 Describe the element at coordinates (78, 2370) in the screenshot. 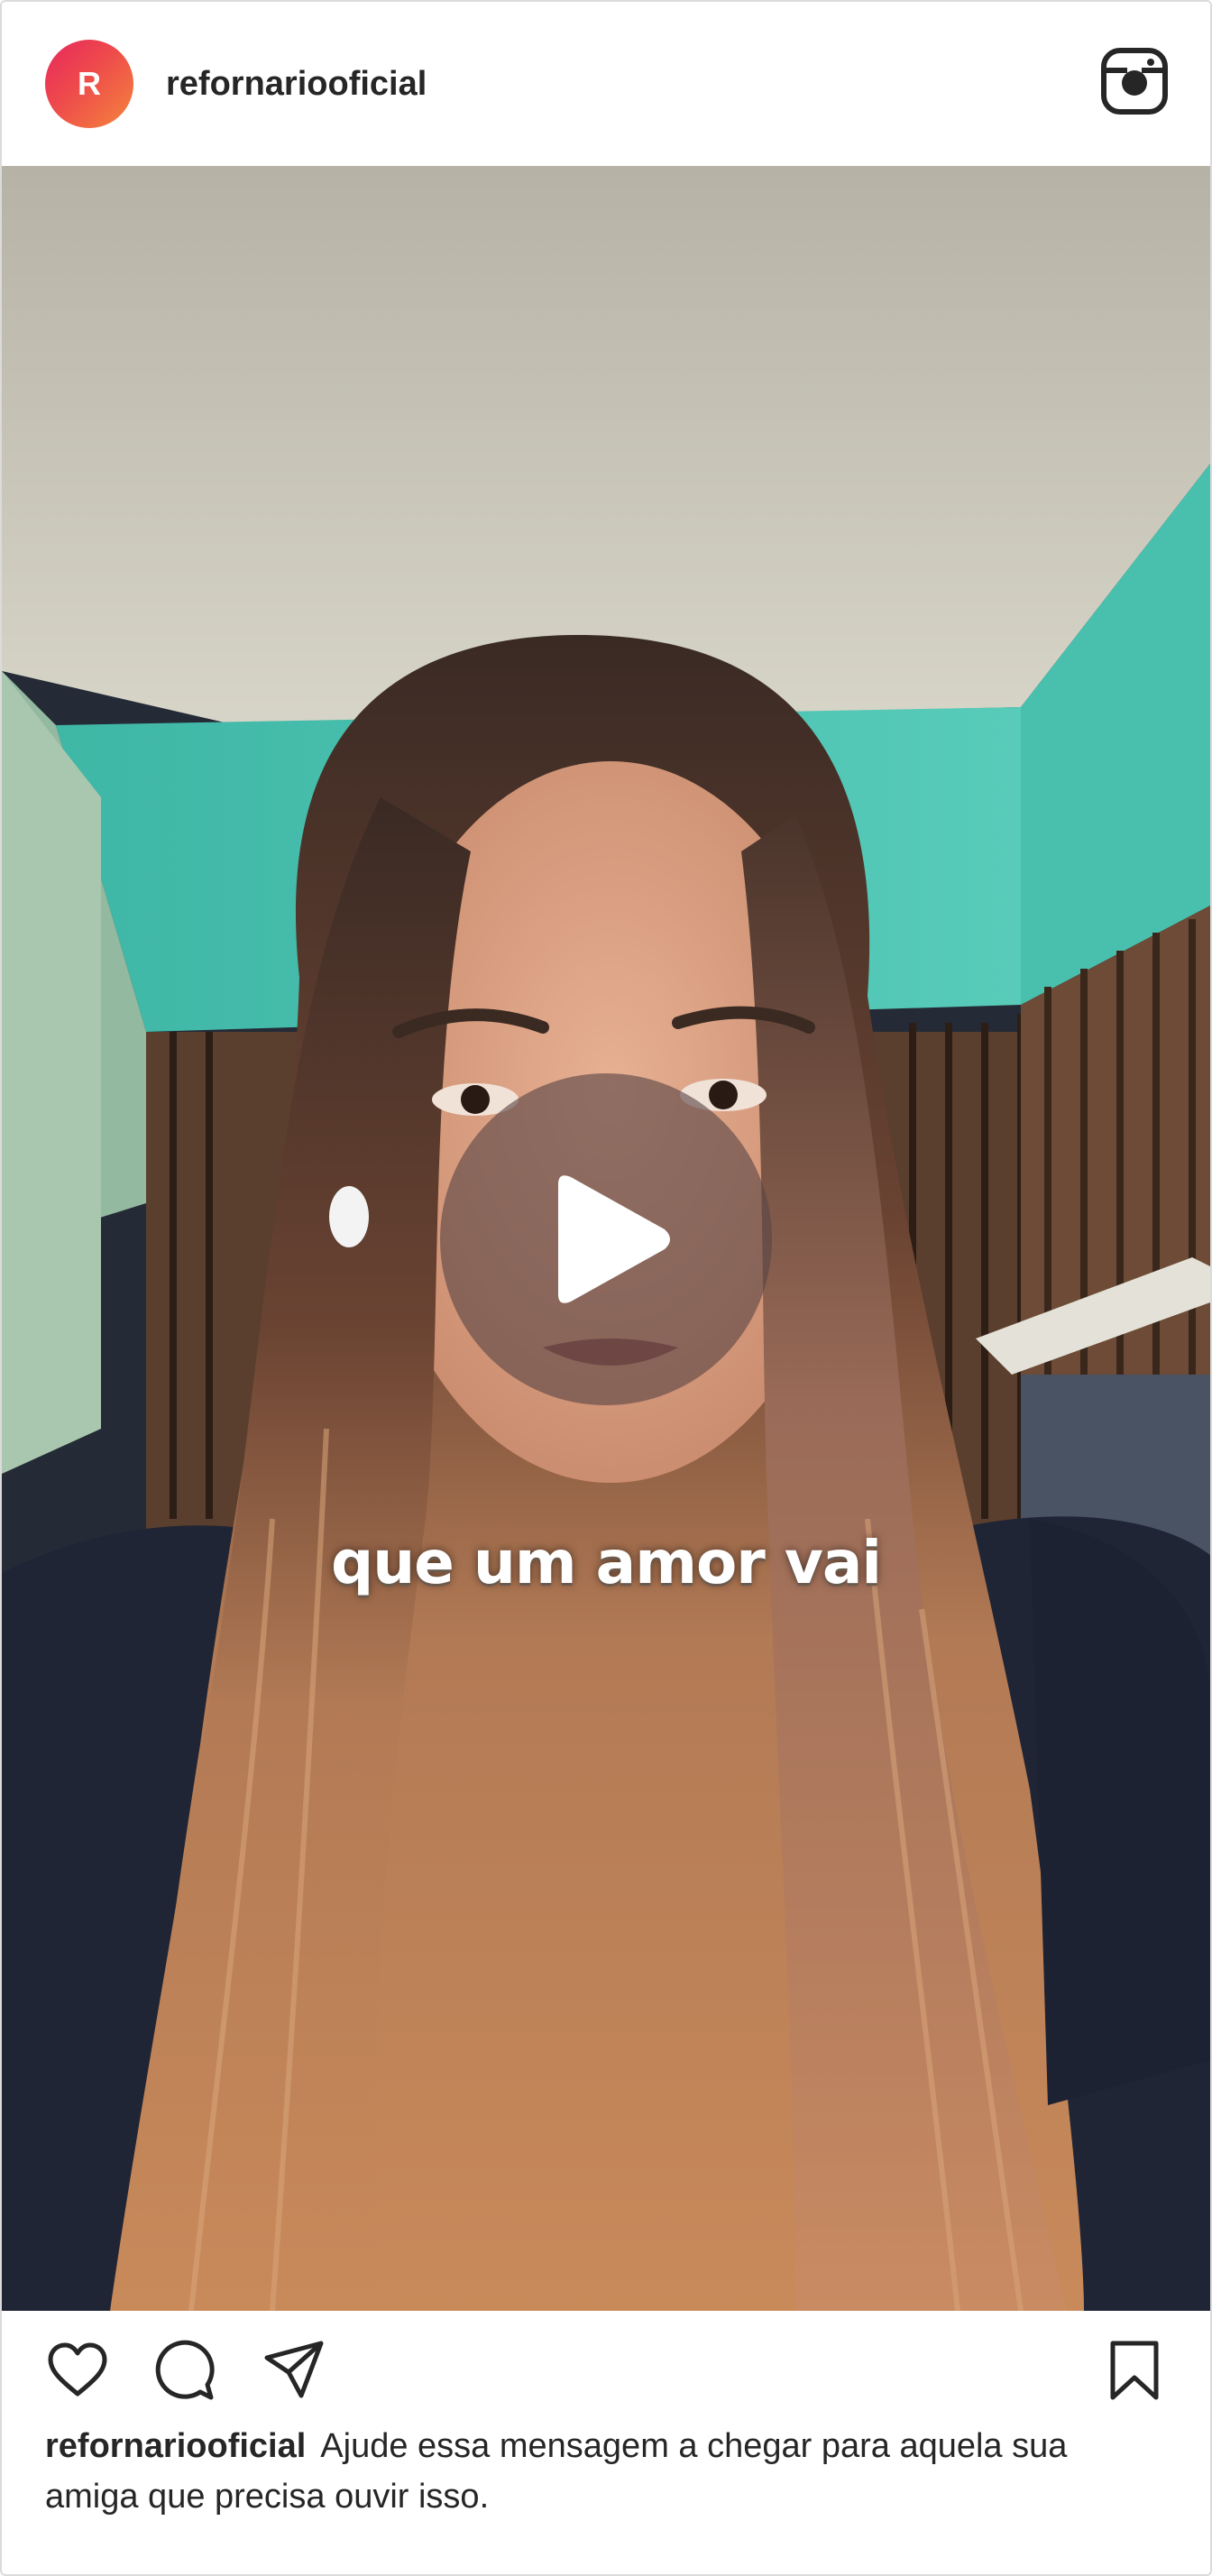

I see `heart-icon` at that location.